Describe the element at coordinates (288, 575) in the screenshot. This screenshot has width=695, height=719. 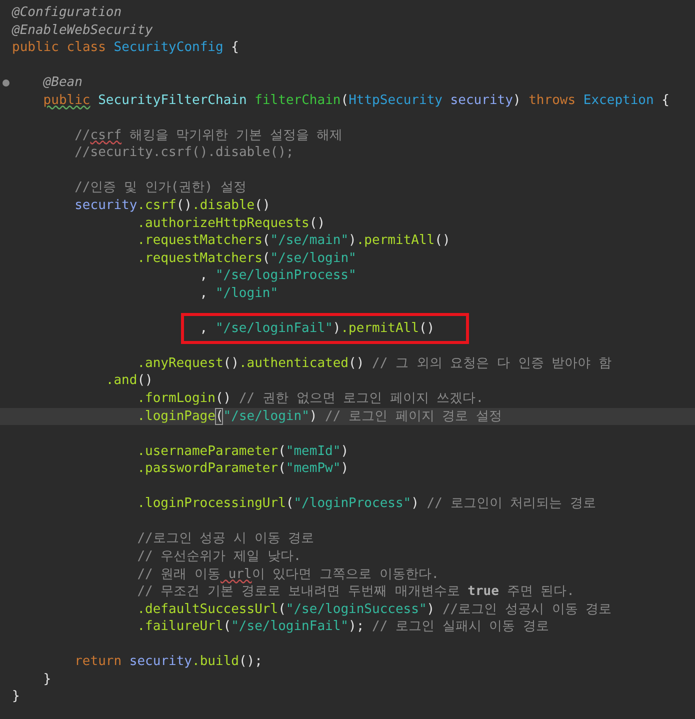
I see `code-line: // 원래 이동 url이 있다면 그쪽으로 이동한다.` at that location.